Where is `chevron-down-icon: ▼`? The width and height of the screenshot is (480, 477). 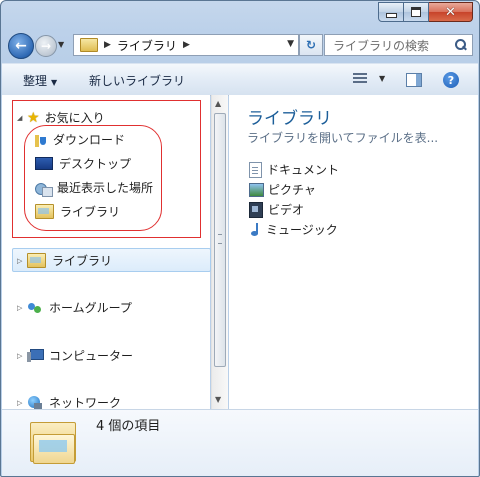 chevron-down-icon: ▼ is located at coordinates (54, 82).